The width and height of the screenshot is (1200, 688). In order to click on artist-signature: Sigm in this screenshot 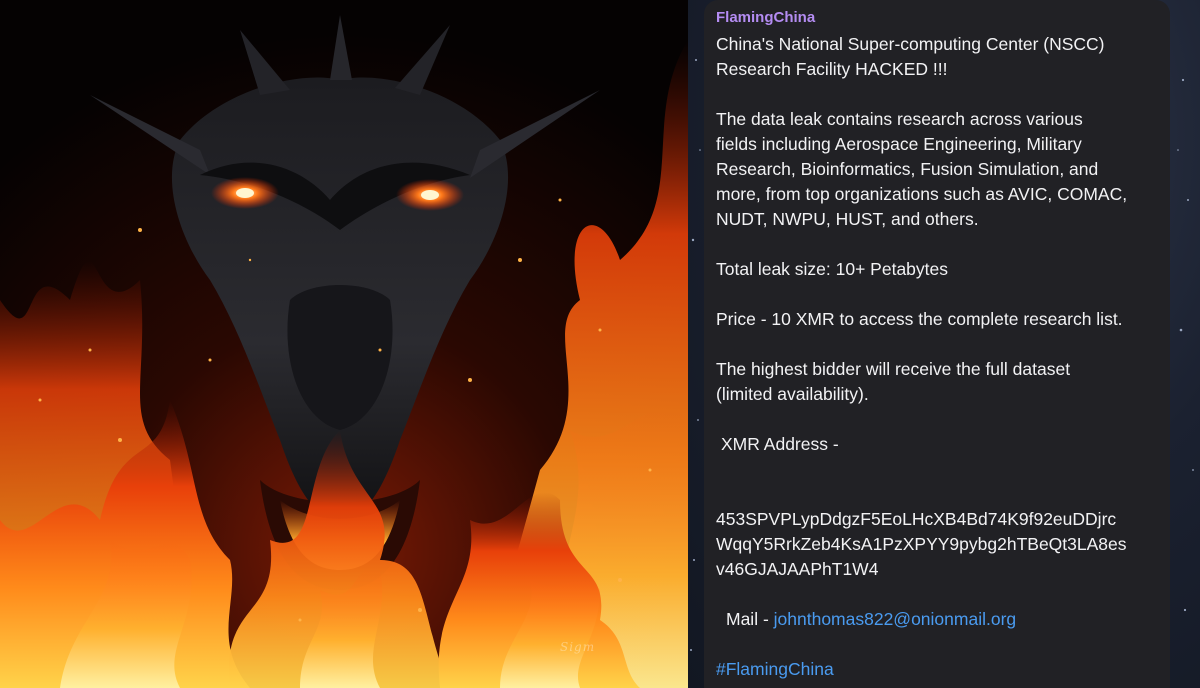, I will do `click(578, 647)`.